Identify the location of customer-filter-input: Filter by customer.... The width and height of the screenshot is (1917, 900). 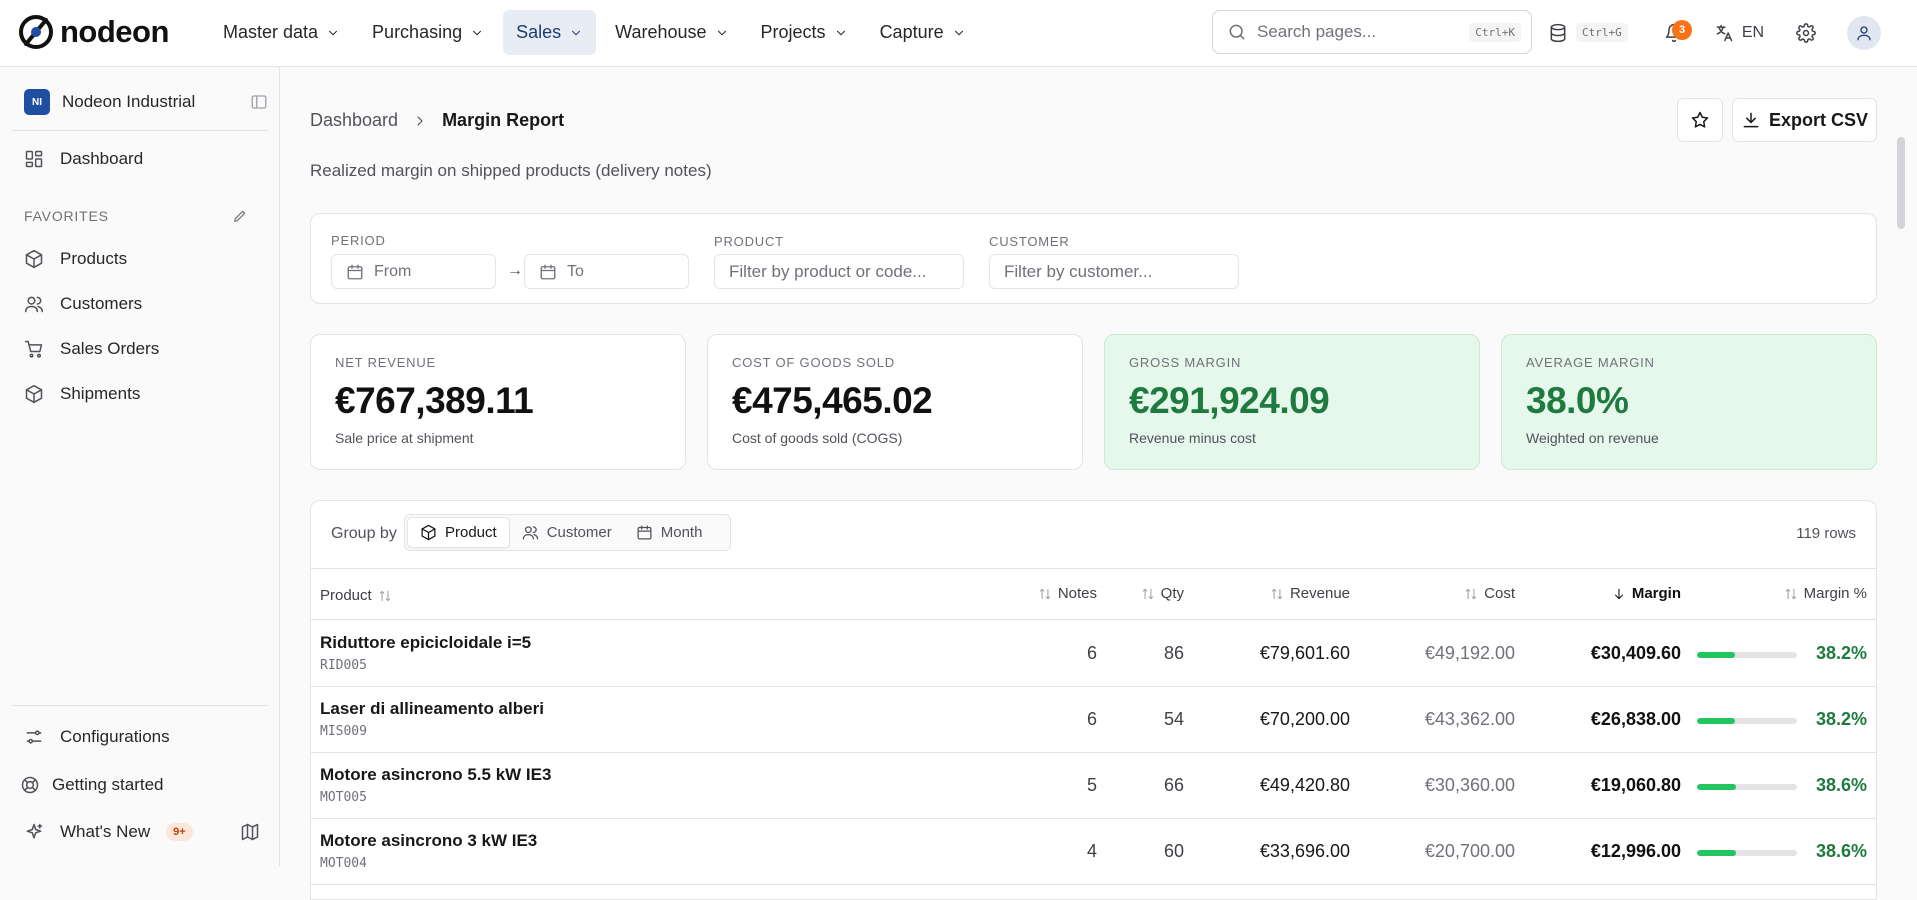
(1114, 271).